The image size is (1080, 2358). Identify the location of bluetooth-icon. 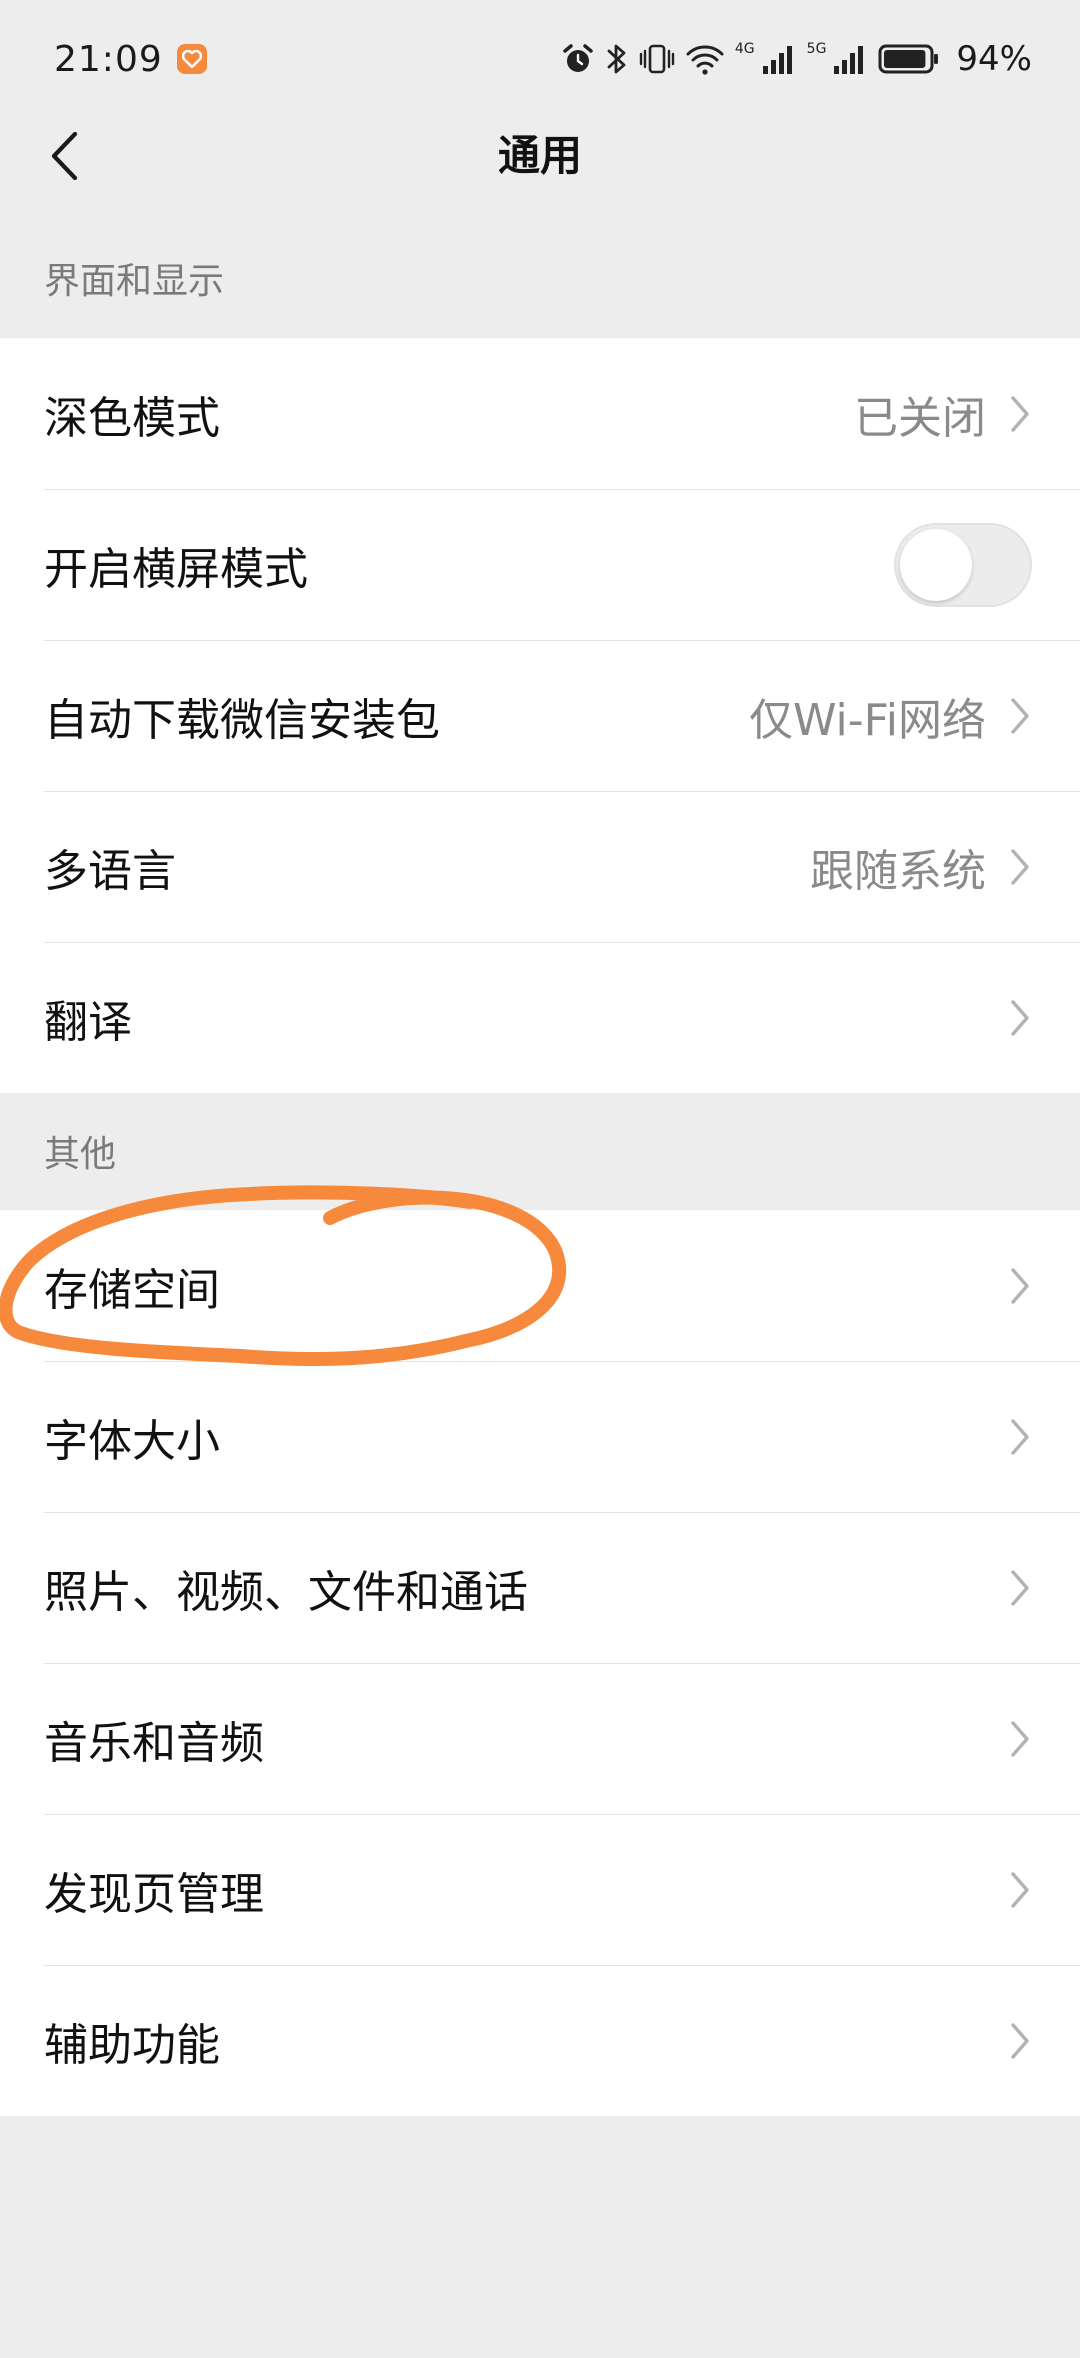
(617, 59).